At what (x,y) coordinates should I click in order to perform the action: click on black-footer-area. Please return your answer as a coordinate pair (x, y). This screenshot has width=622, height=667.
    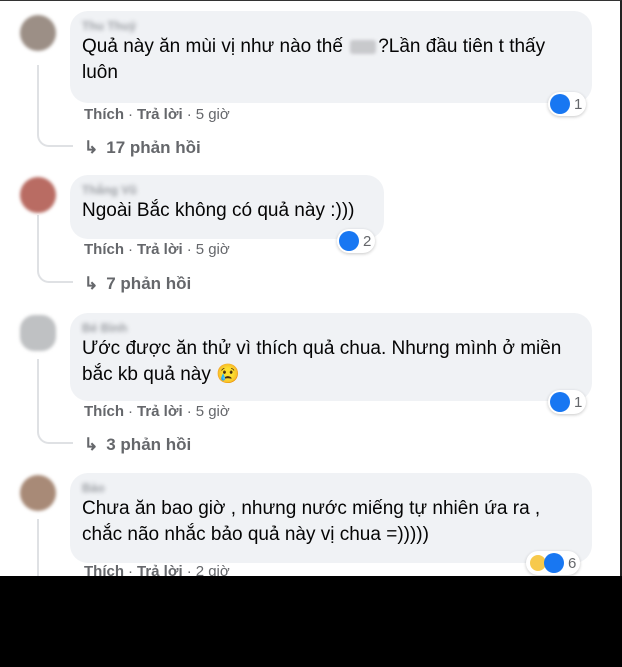
    Looking at the image, I should click on (311, 621).